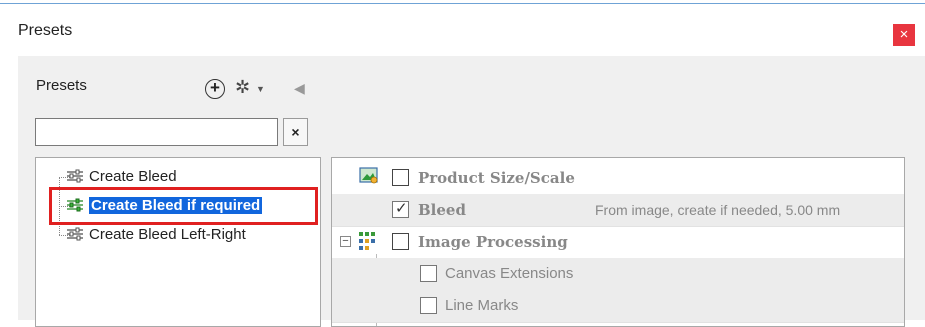 The height and width of the screenshot is (327, 925). I want to click on product-size-checkbox, so click(400, 177).